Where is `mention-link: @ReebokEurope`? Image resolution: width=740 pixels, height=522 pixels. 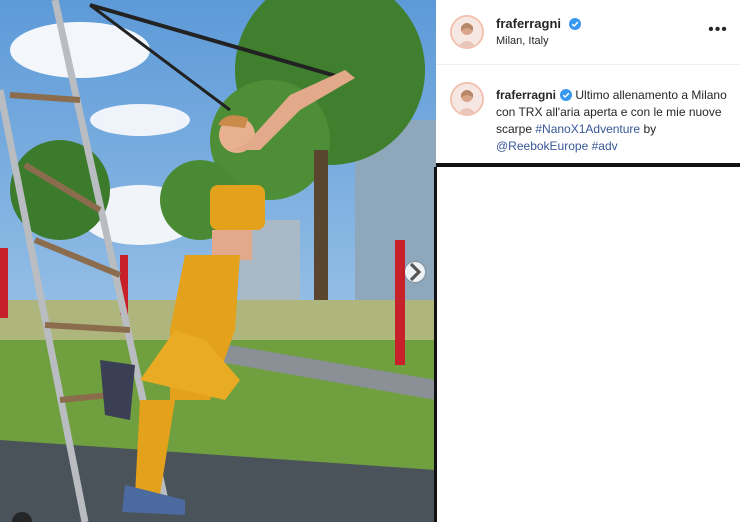 mention-link: @ReebokEurope is located at coordinates (542, 146).